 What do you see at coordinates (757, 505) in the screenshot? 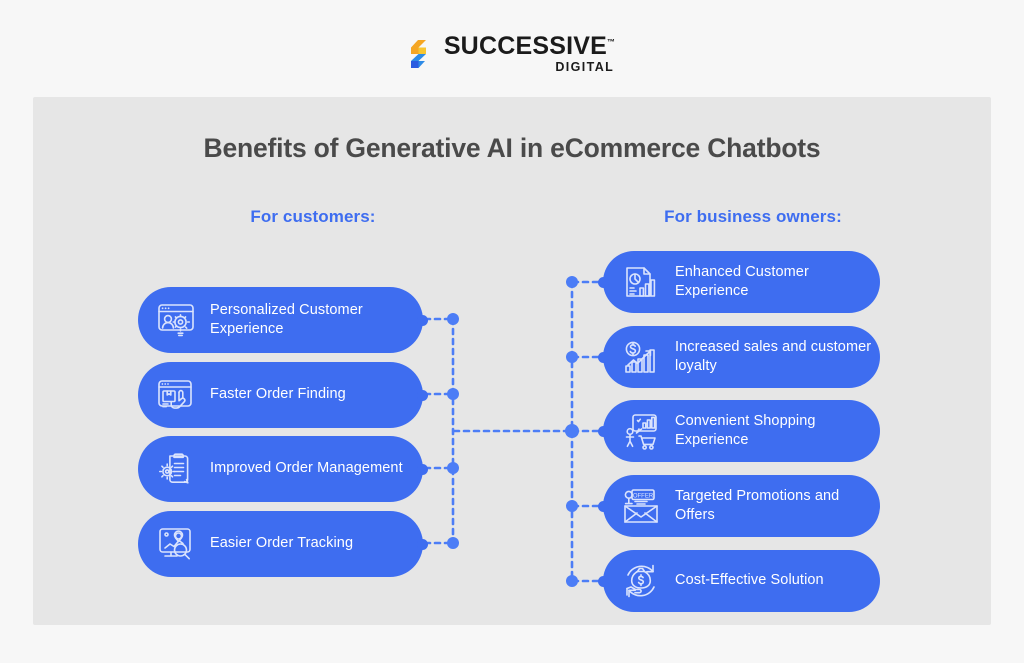
I see `benefit-label: Targeted Promotions and Offers` at bounding box center [757, 505].